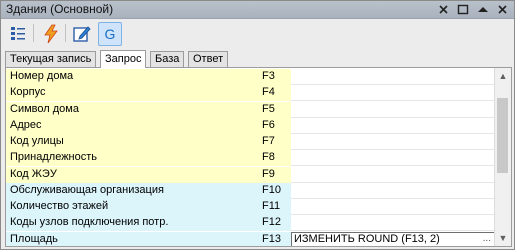 This screenshot has height=250, width=515. Describe the element at coordinates (268, 141) in the screenshot. I see `field-code: F7` at that location.